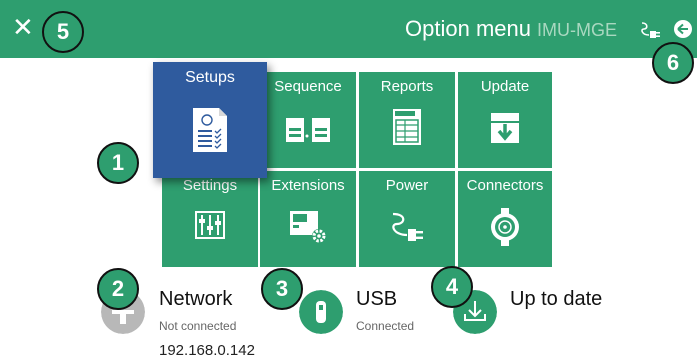 This screenshot has width=697, height=363. What do you see at coordinates (673, 63) in the screenshot?
I see `badge-6: 6` at bounding box center [673, 63].